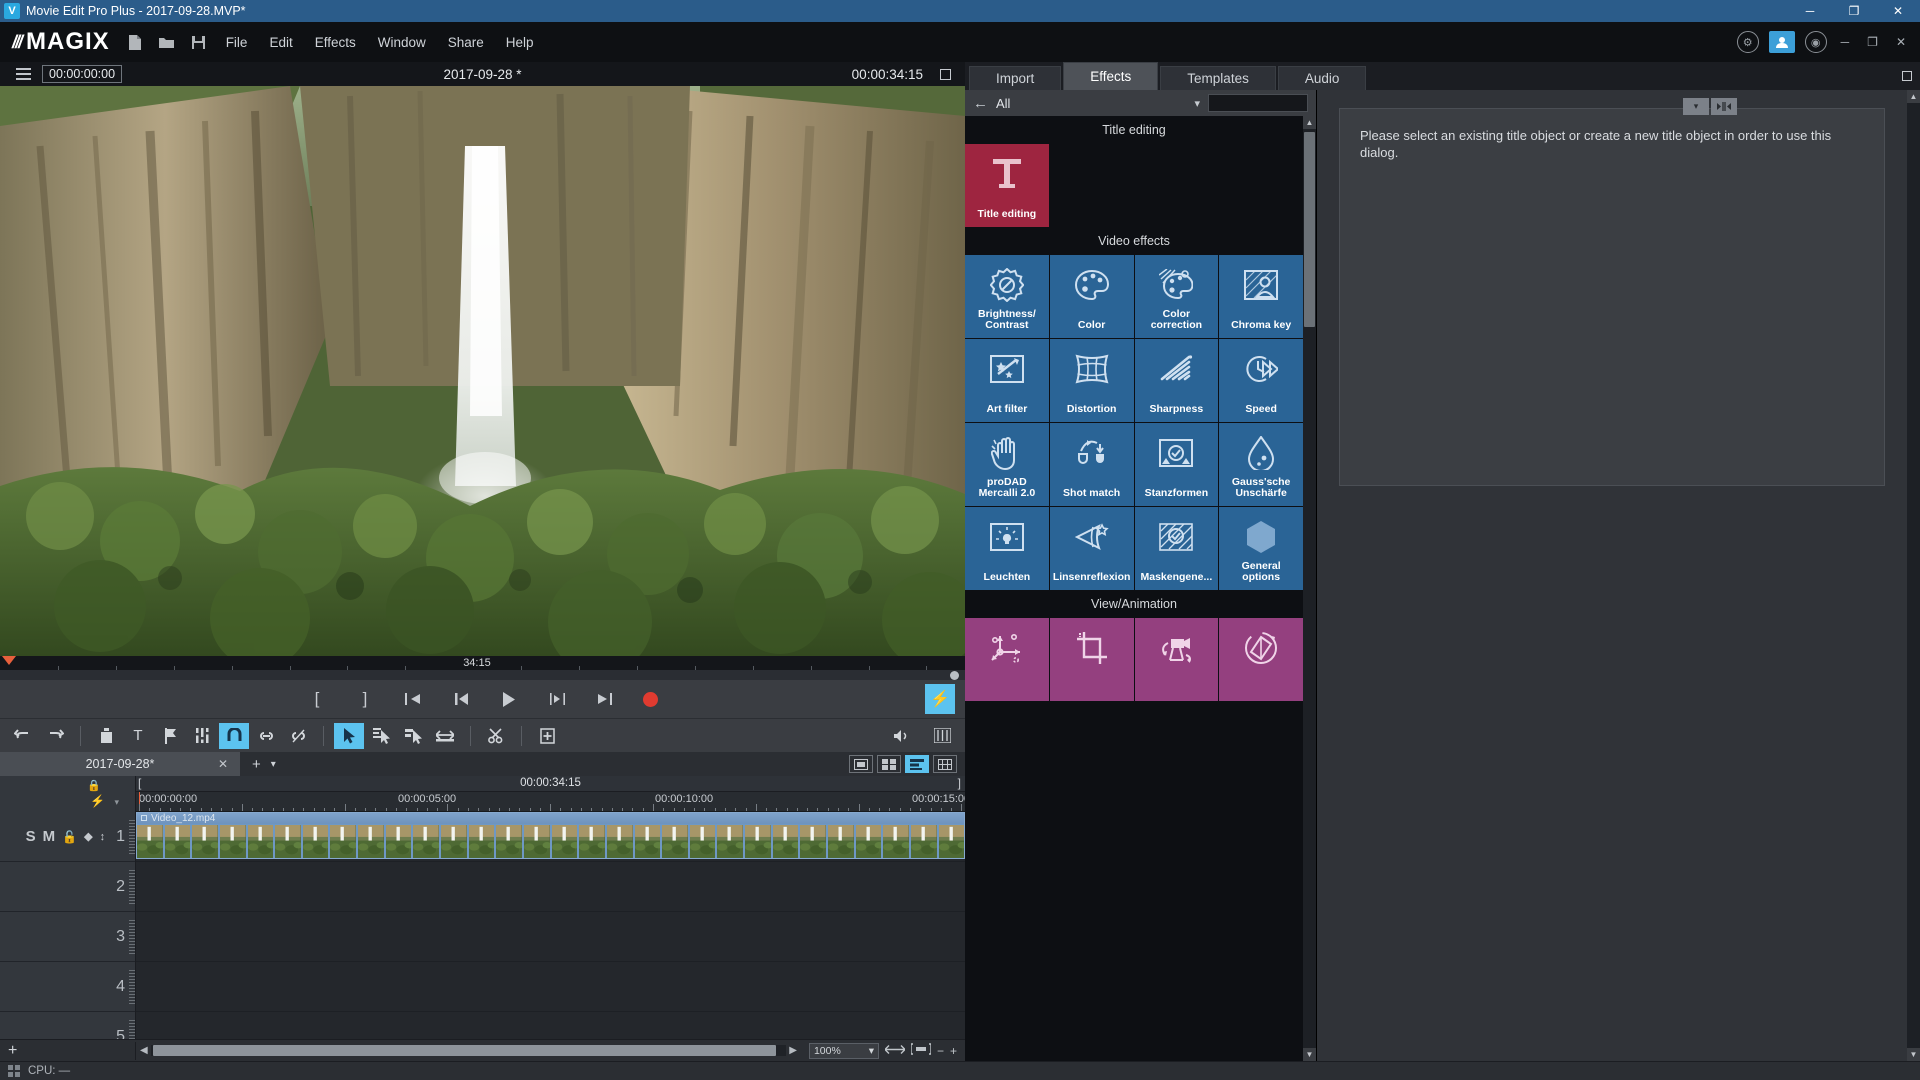 The image size is (1920, 1080). Describe the element at coordinates (466, 42) in the screenshot. I see `menu-item-share: Share` at that location.